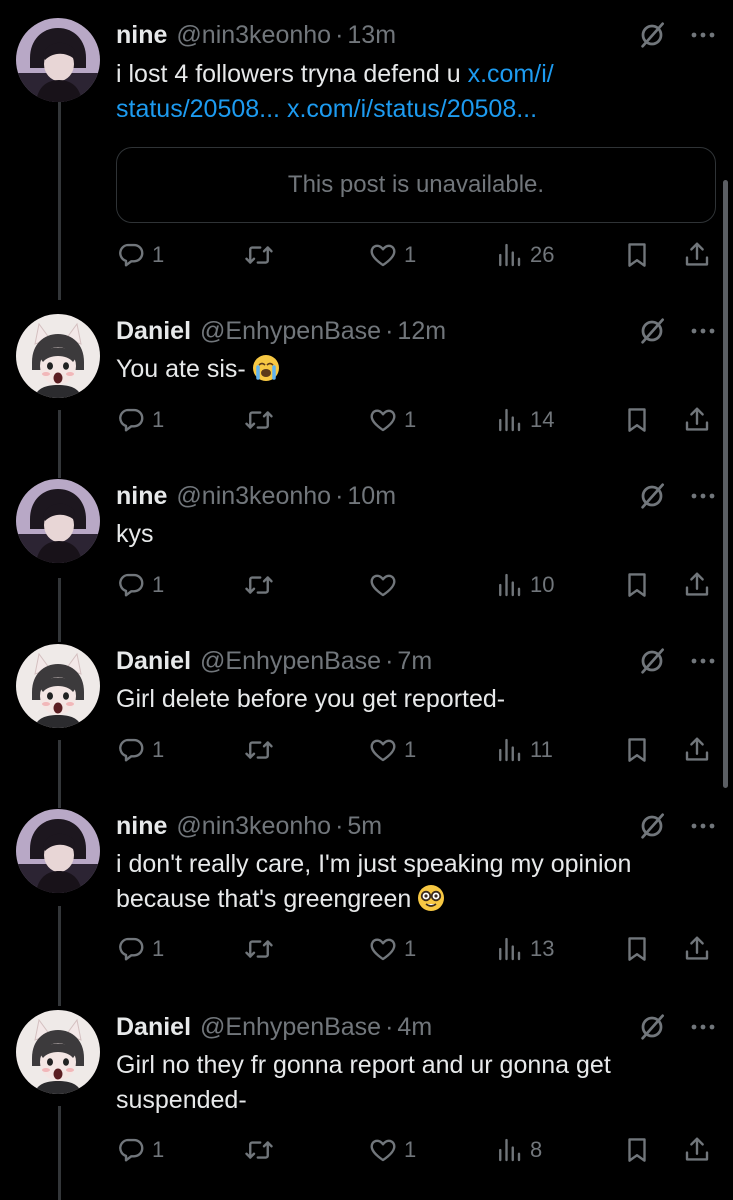  Describe the element at coordinates (364, 826) in the screenshot. I see `timestamp: 5m` at that location.